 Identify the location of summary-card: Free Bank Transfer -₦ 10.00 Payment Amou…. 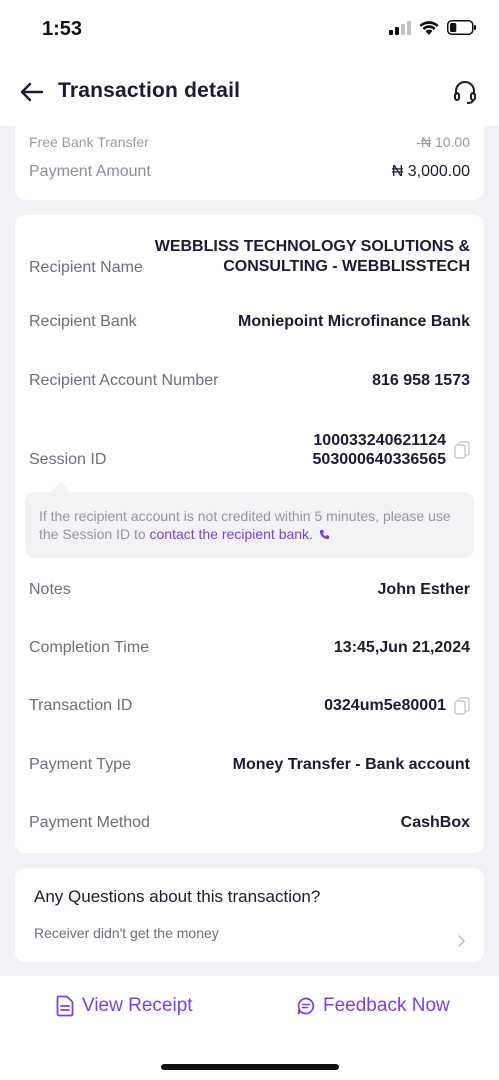
(249, 163).